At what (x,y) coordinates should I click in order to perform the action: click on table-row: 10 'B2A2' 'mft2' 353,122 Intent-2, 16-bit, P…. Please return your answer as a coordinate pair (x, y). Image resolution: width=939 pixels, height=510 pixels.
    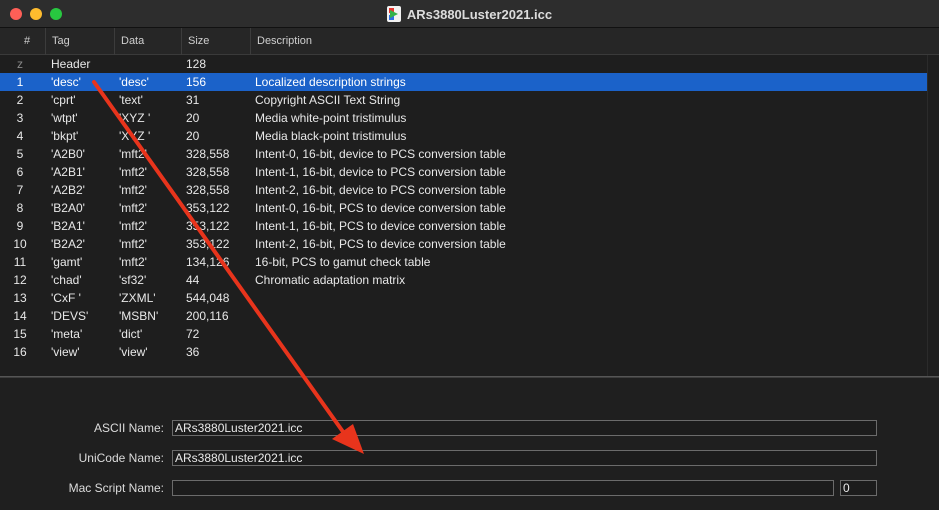
    Looking at the image, I should click on (463, 244).